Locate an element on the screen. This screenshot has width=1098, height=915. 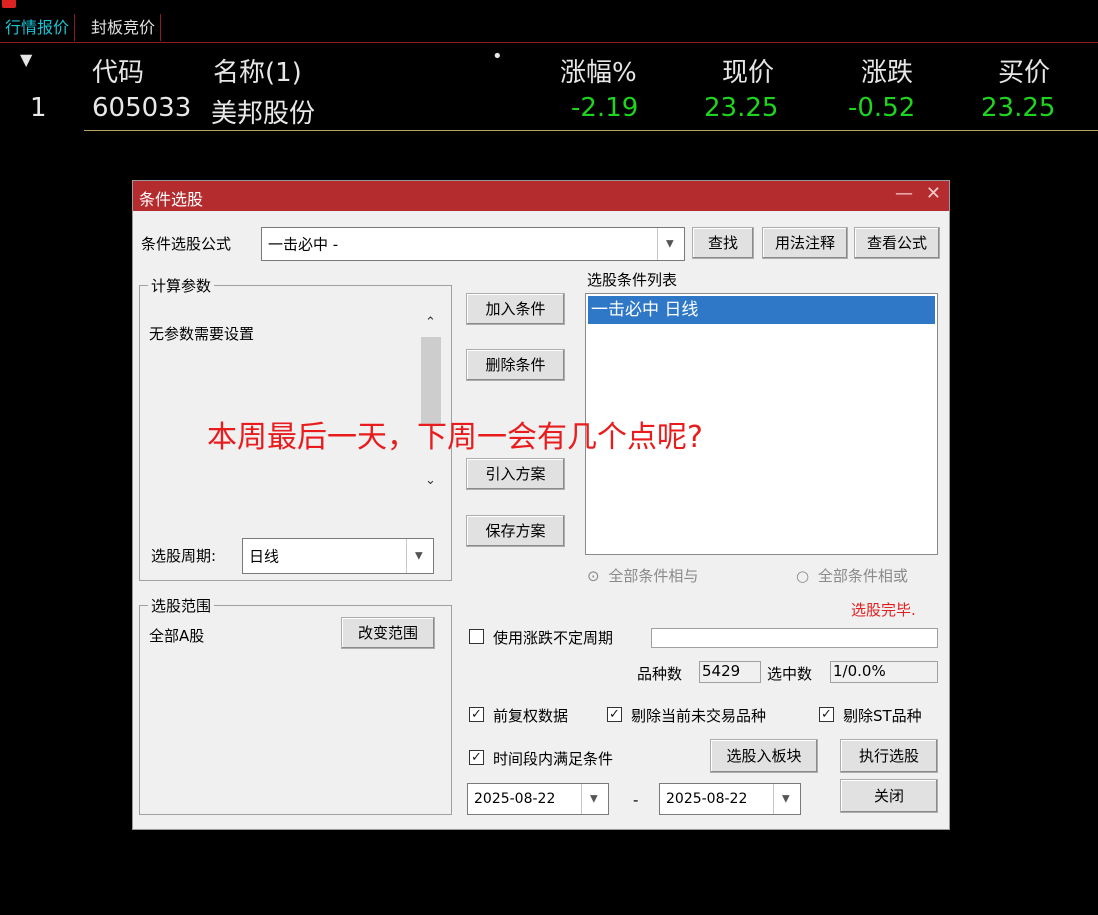
tab-bar: 行情报价 封板竞价 is located at coordinates (549, 27).